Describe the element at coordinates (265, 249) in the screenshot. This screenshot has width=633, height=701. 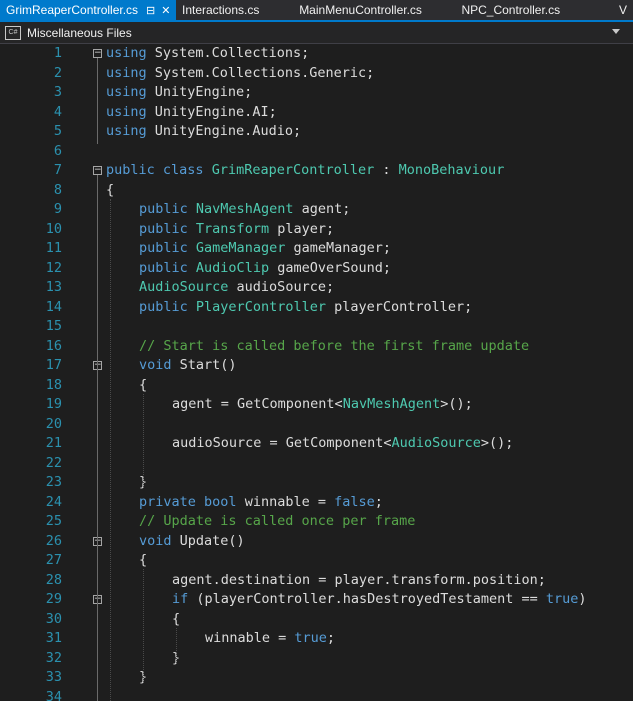
I see `code-text: public GameManager gameManager;` at that location.